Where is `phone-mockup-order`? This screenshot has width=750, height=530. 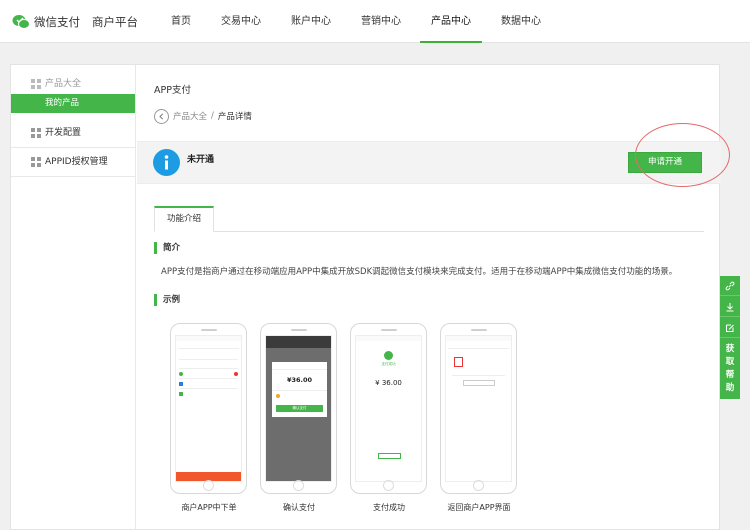
phone-mockup-order is located at coordinates (208, 408).